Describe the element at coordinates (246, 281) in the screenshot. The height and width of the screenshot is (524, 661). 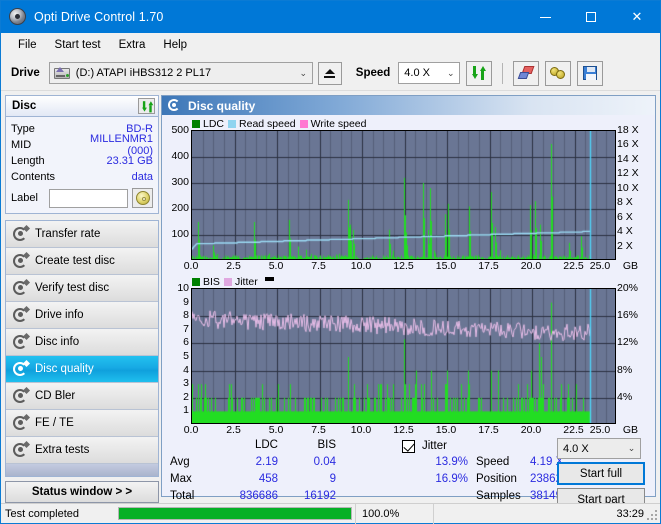
I see `legend-label-jitter: Jitter` at that location.